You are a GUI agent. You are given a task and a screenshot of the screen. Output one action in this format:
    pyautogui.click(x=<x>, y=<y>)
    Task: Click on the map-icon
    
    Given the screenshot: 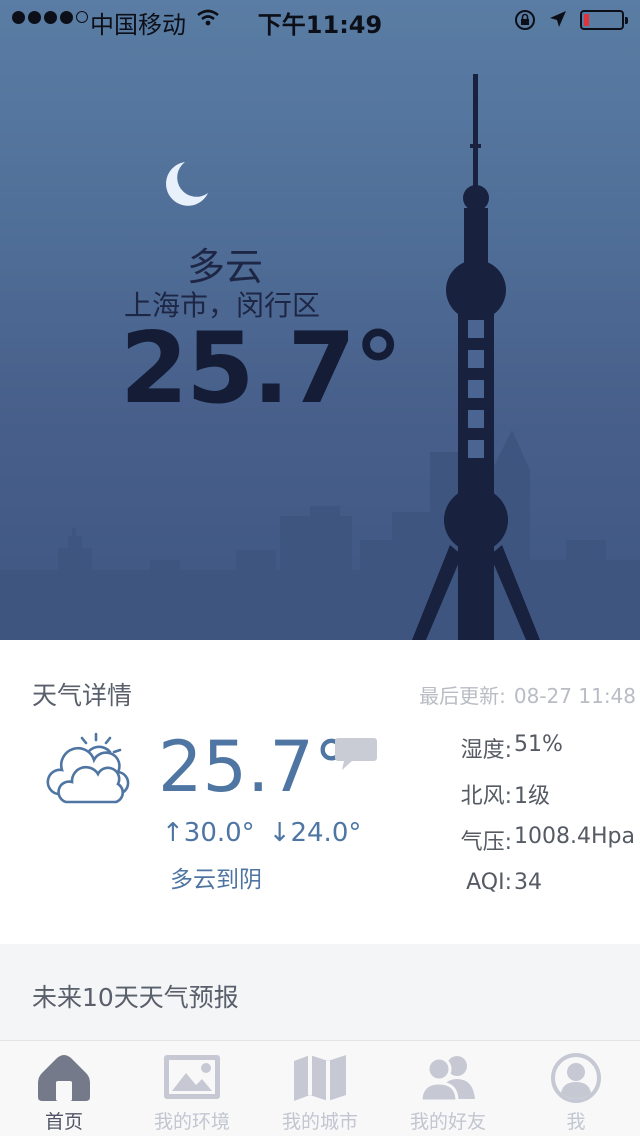 What is the action you would take?
    pyautogui.click(x=320, y=1078)
    